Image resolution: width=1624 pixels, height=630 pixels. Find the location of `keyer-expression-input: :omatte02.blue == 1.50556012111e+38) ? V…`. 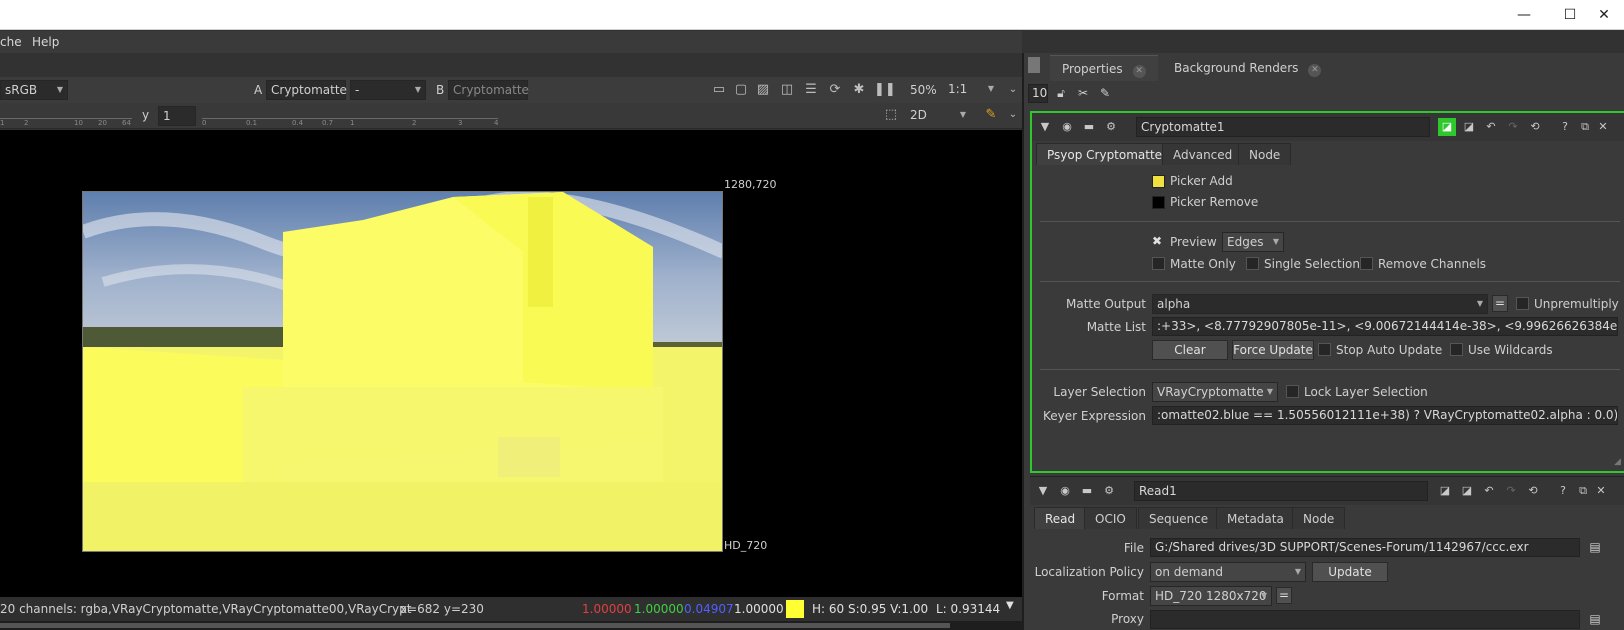

keyer-expression-input: :omatte02.blue == 1.50556012111e+38) ? V… is located at coordinates (1385, 415).